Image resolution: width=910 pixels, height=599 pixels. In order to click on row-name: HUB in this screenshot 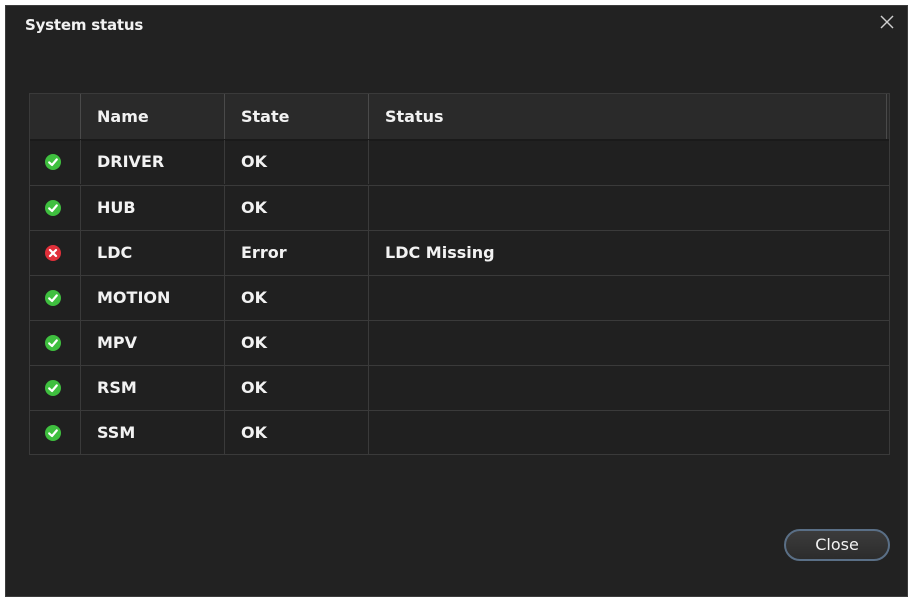, I will do `click(152, 208)`.